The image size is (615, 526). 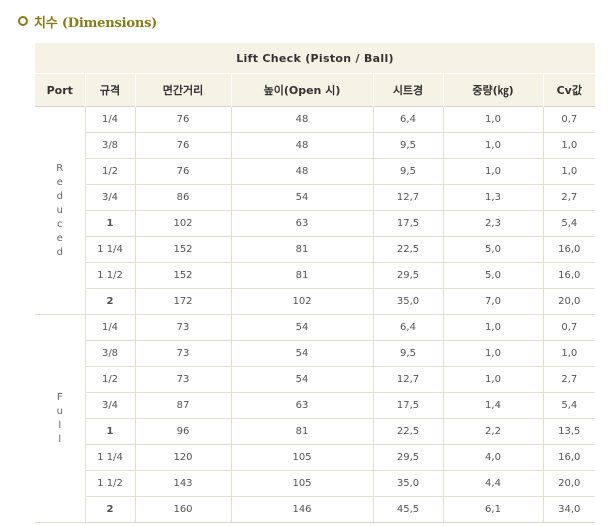 What do you see at coordinates (407, 431) in the screenshot?
I see `cell-seat-diameter: 22,5` at bounding box center [407, 431].